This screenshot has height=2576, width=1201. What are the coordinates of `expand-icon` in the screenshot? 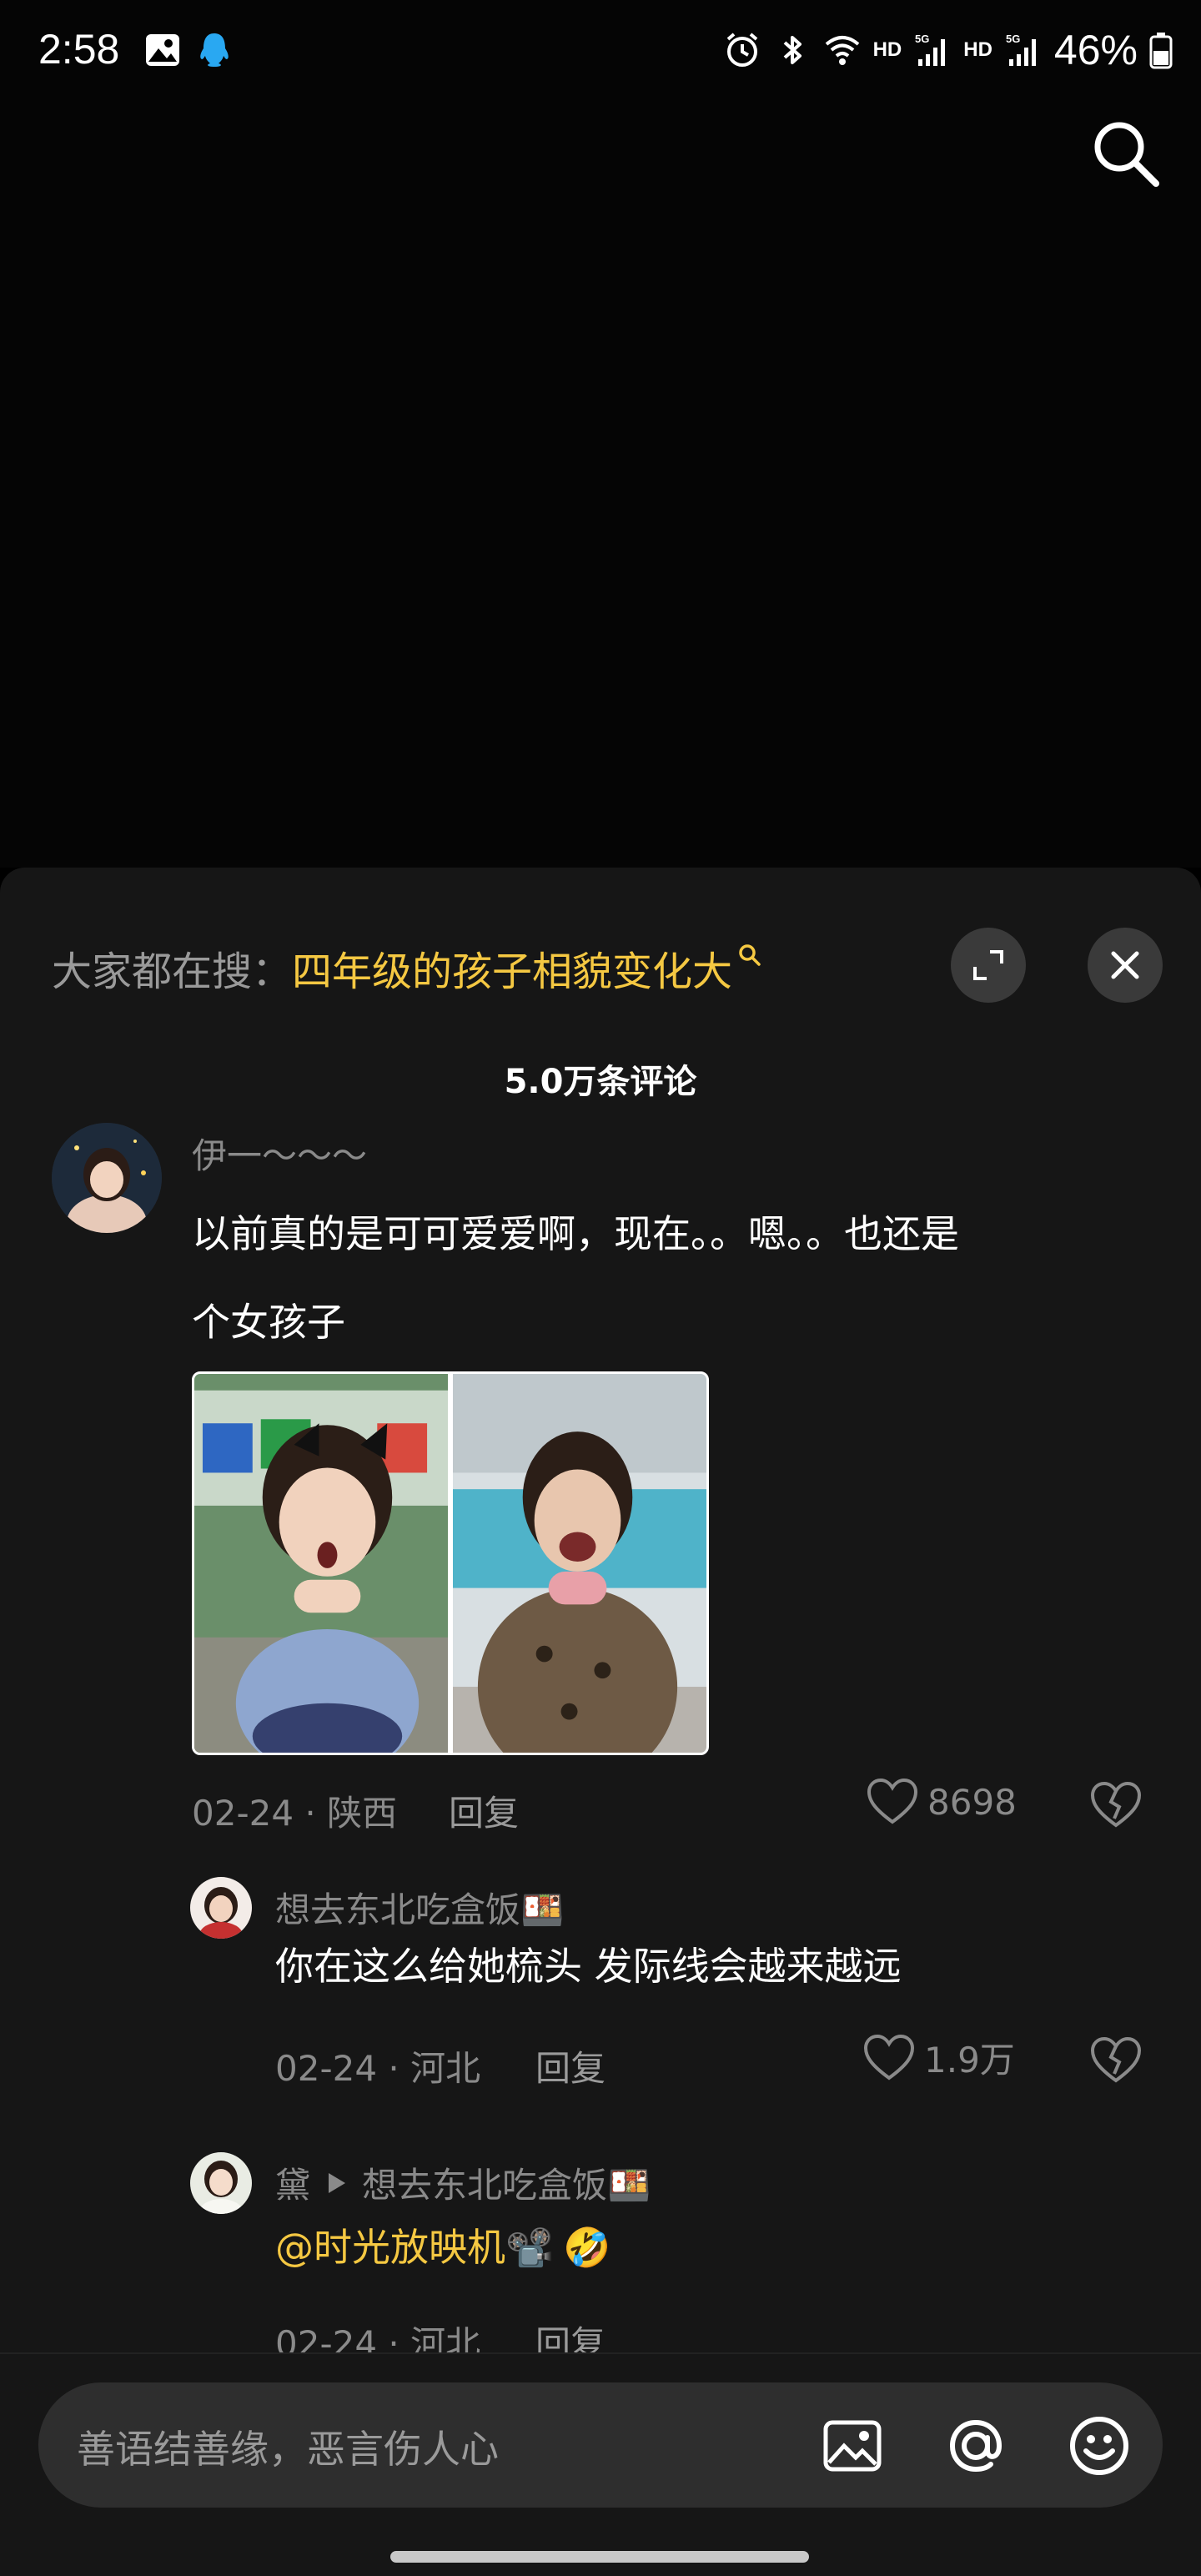 It's located at (988, 965).